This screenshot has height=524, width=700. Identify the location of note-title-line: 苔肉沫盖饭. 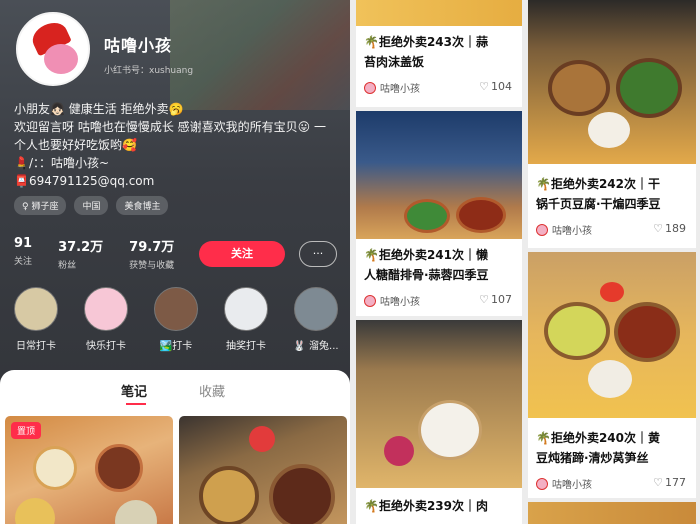
(394, 62).